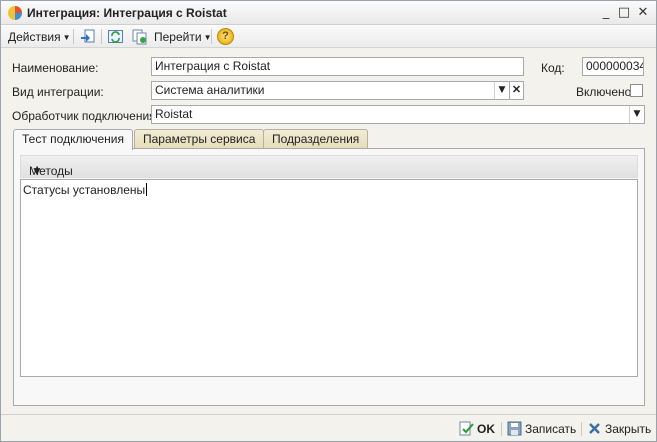 The image size is (657, 442). What do you see at coordinates (516, 90) in the screenshot?
I see `clear-icon: ✕` at bounding box center [516, 90].